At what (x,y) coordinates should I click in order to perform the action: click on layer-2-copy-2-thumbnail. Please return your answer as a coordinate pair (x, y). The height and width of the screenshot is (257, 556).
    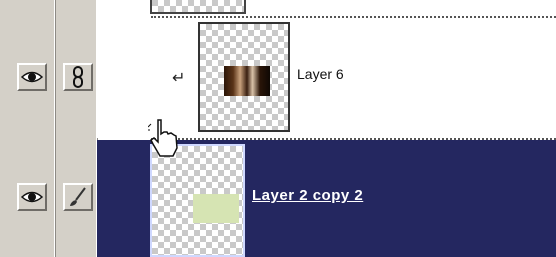
    Looking at the image, I should click on (197, 200).